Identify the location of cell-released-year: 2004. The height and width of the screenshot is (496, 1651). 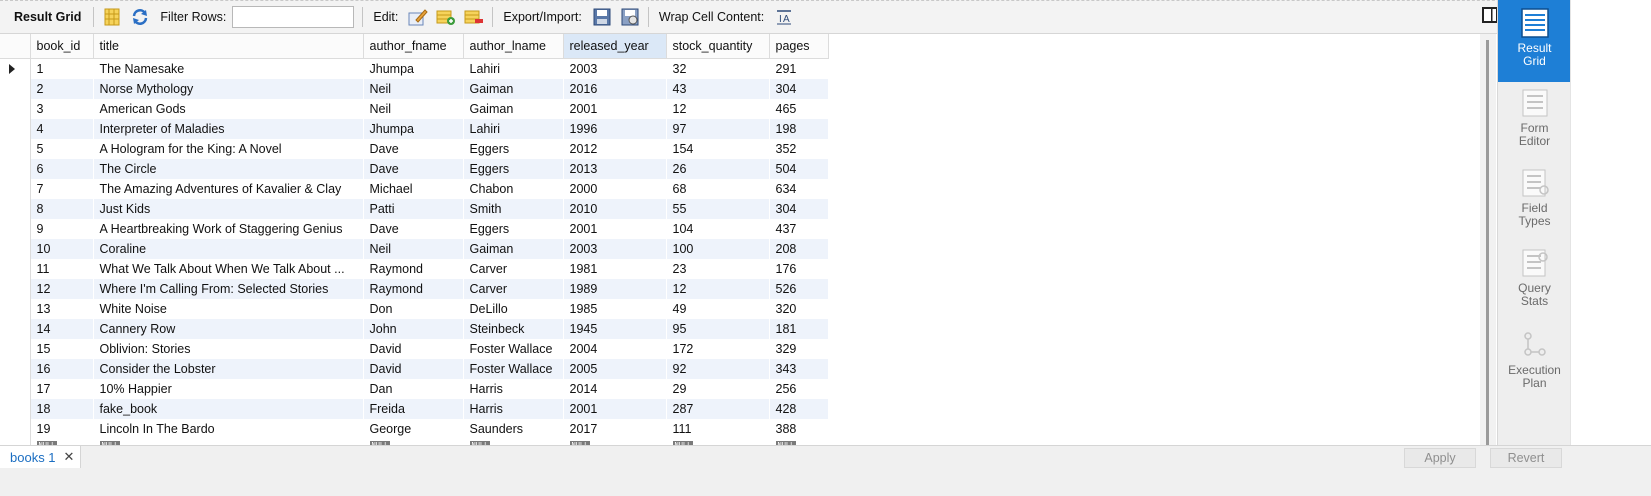
(614, 349).